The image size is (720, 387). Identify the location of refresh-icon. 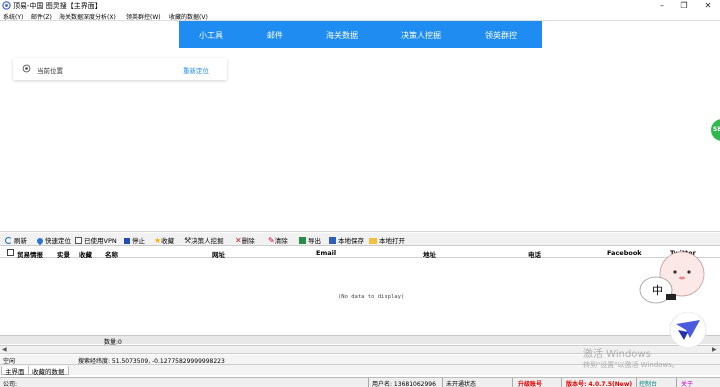
(8, 240).